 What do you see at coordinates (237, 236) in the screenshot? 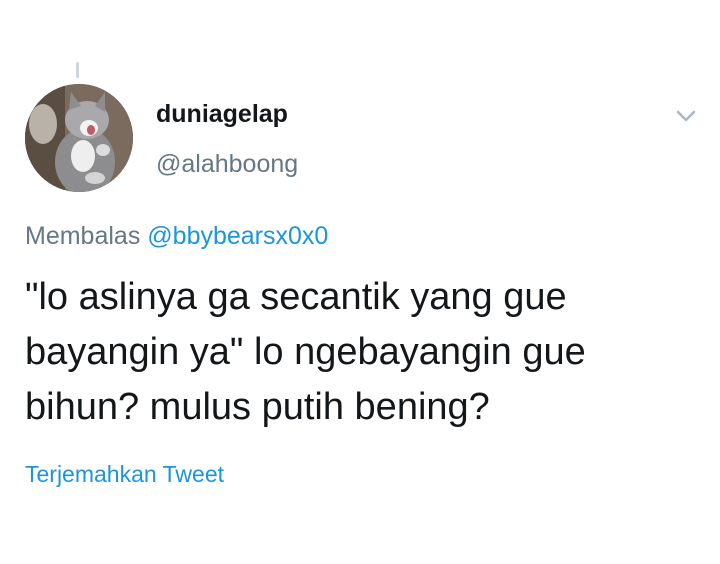
I see `reply-mention-link: @bbybearsx0x0` at bounding box center [237, 236].